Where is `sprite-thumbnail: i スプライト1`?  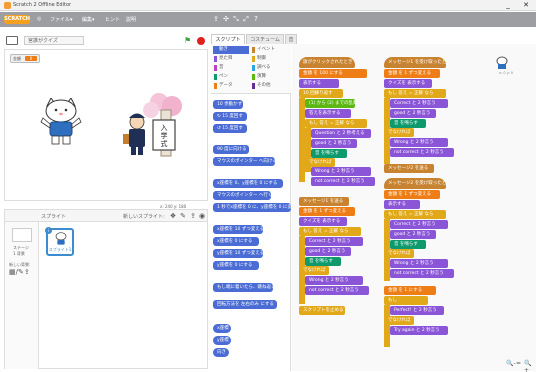
sprite-thumbnail: i スプライト1 is located at coordinates (59, 241).